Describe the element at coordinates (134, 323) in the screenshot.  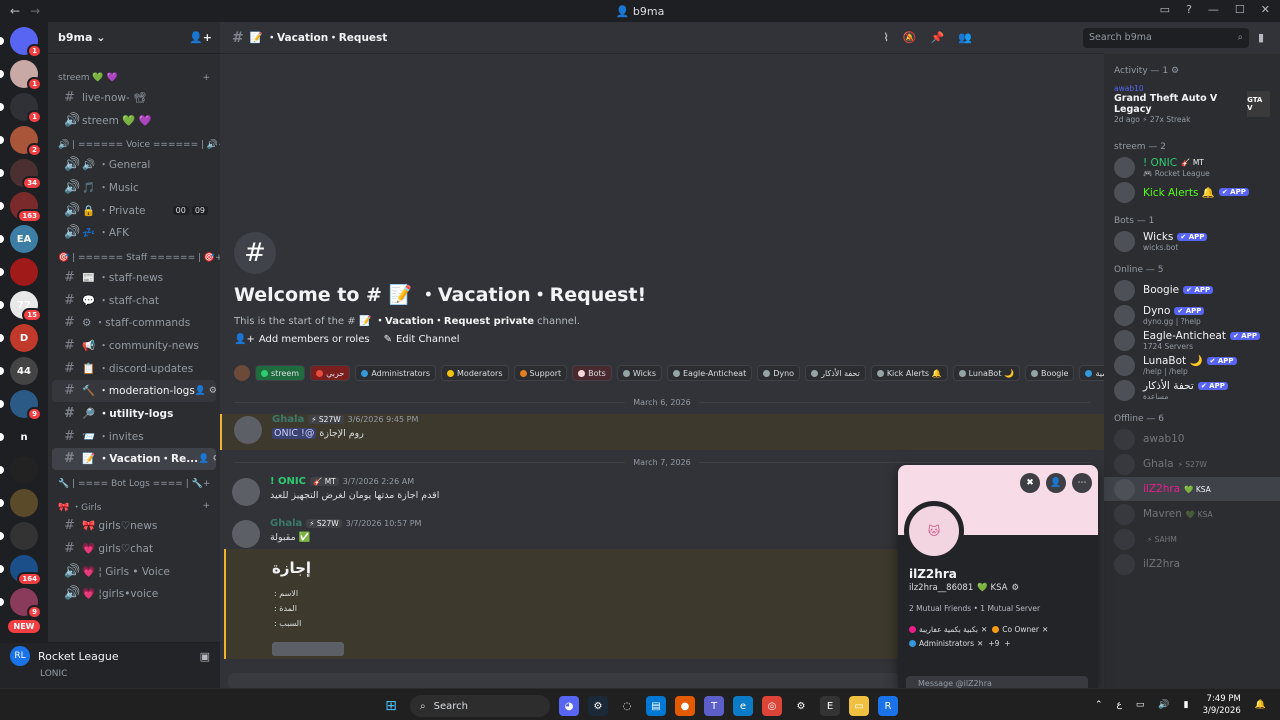
I see `channel-item: # ⚙ ・staff-commands` at that location.